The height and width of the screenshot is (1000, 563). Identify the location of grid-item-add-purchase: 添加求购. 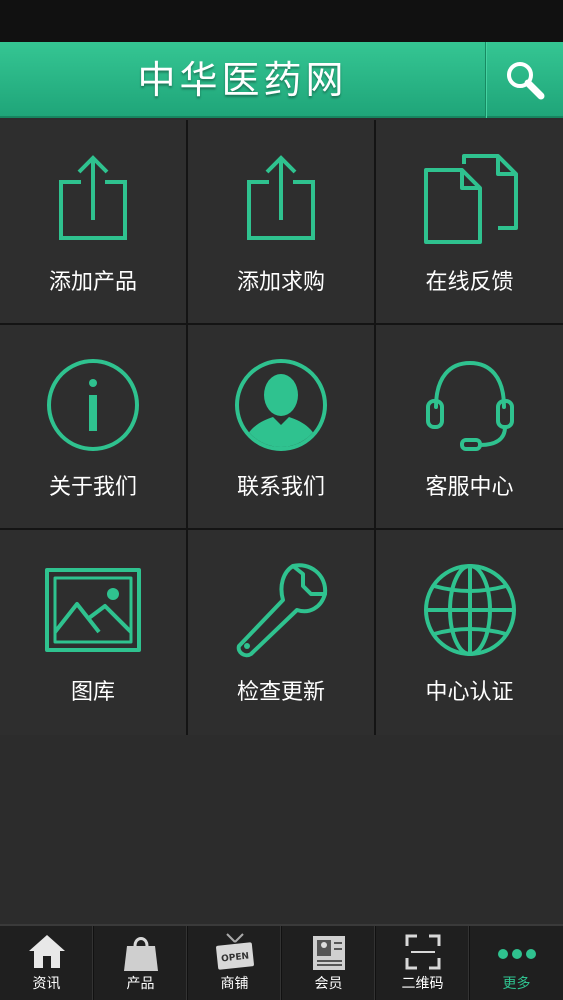
(282, 222).